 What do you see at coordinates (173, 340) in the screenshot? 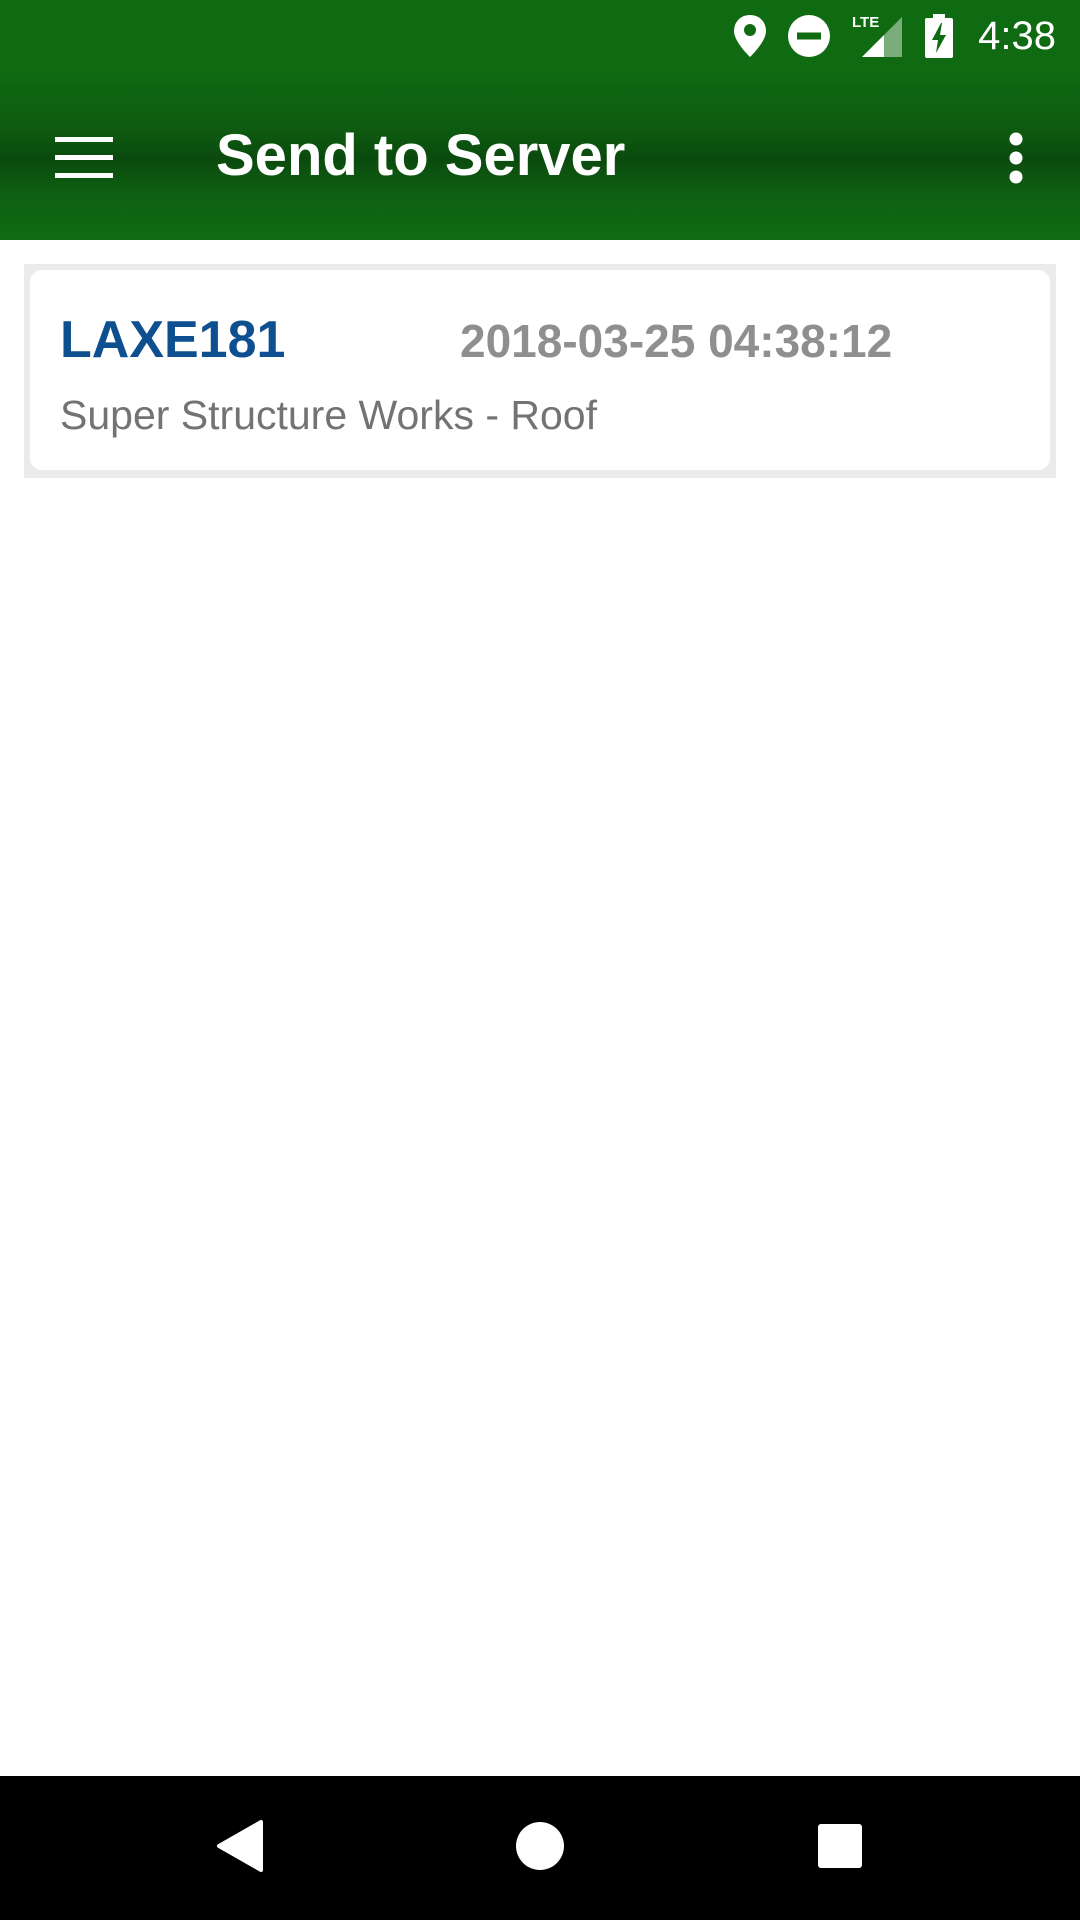
I see `item-code: LAXE181` at bounding box center [173, 340].